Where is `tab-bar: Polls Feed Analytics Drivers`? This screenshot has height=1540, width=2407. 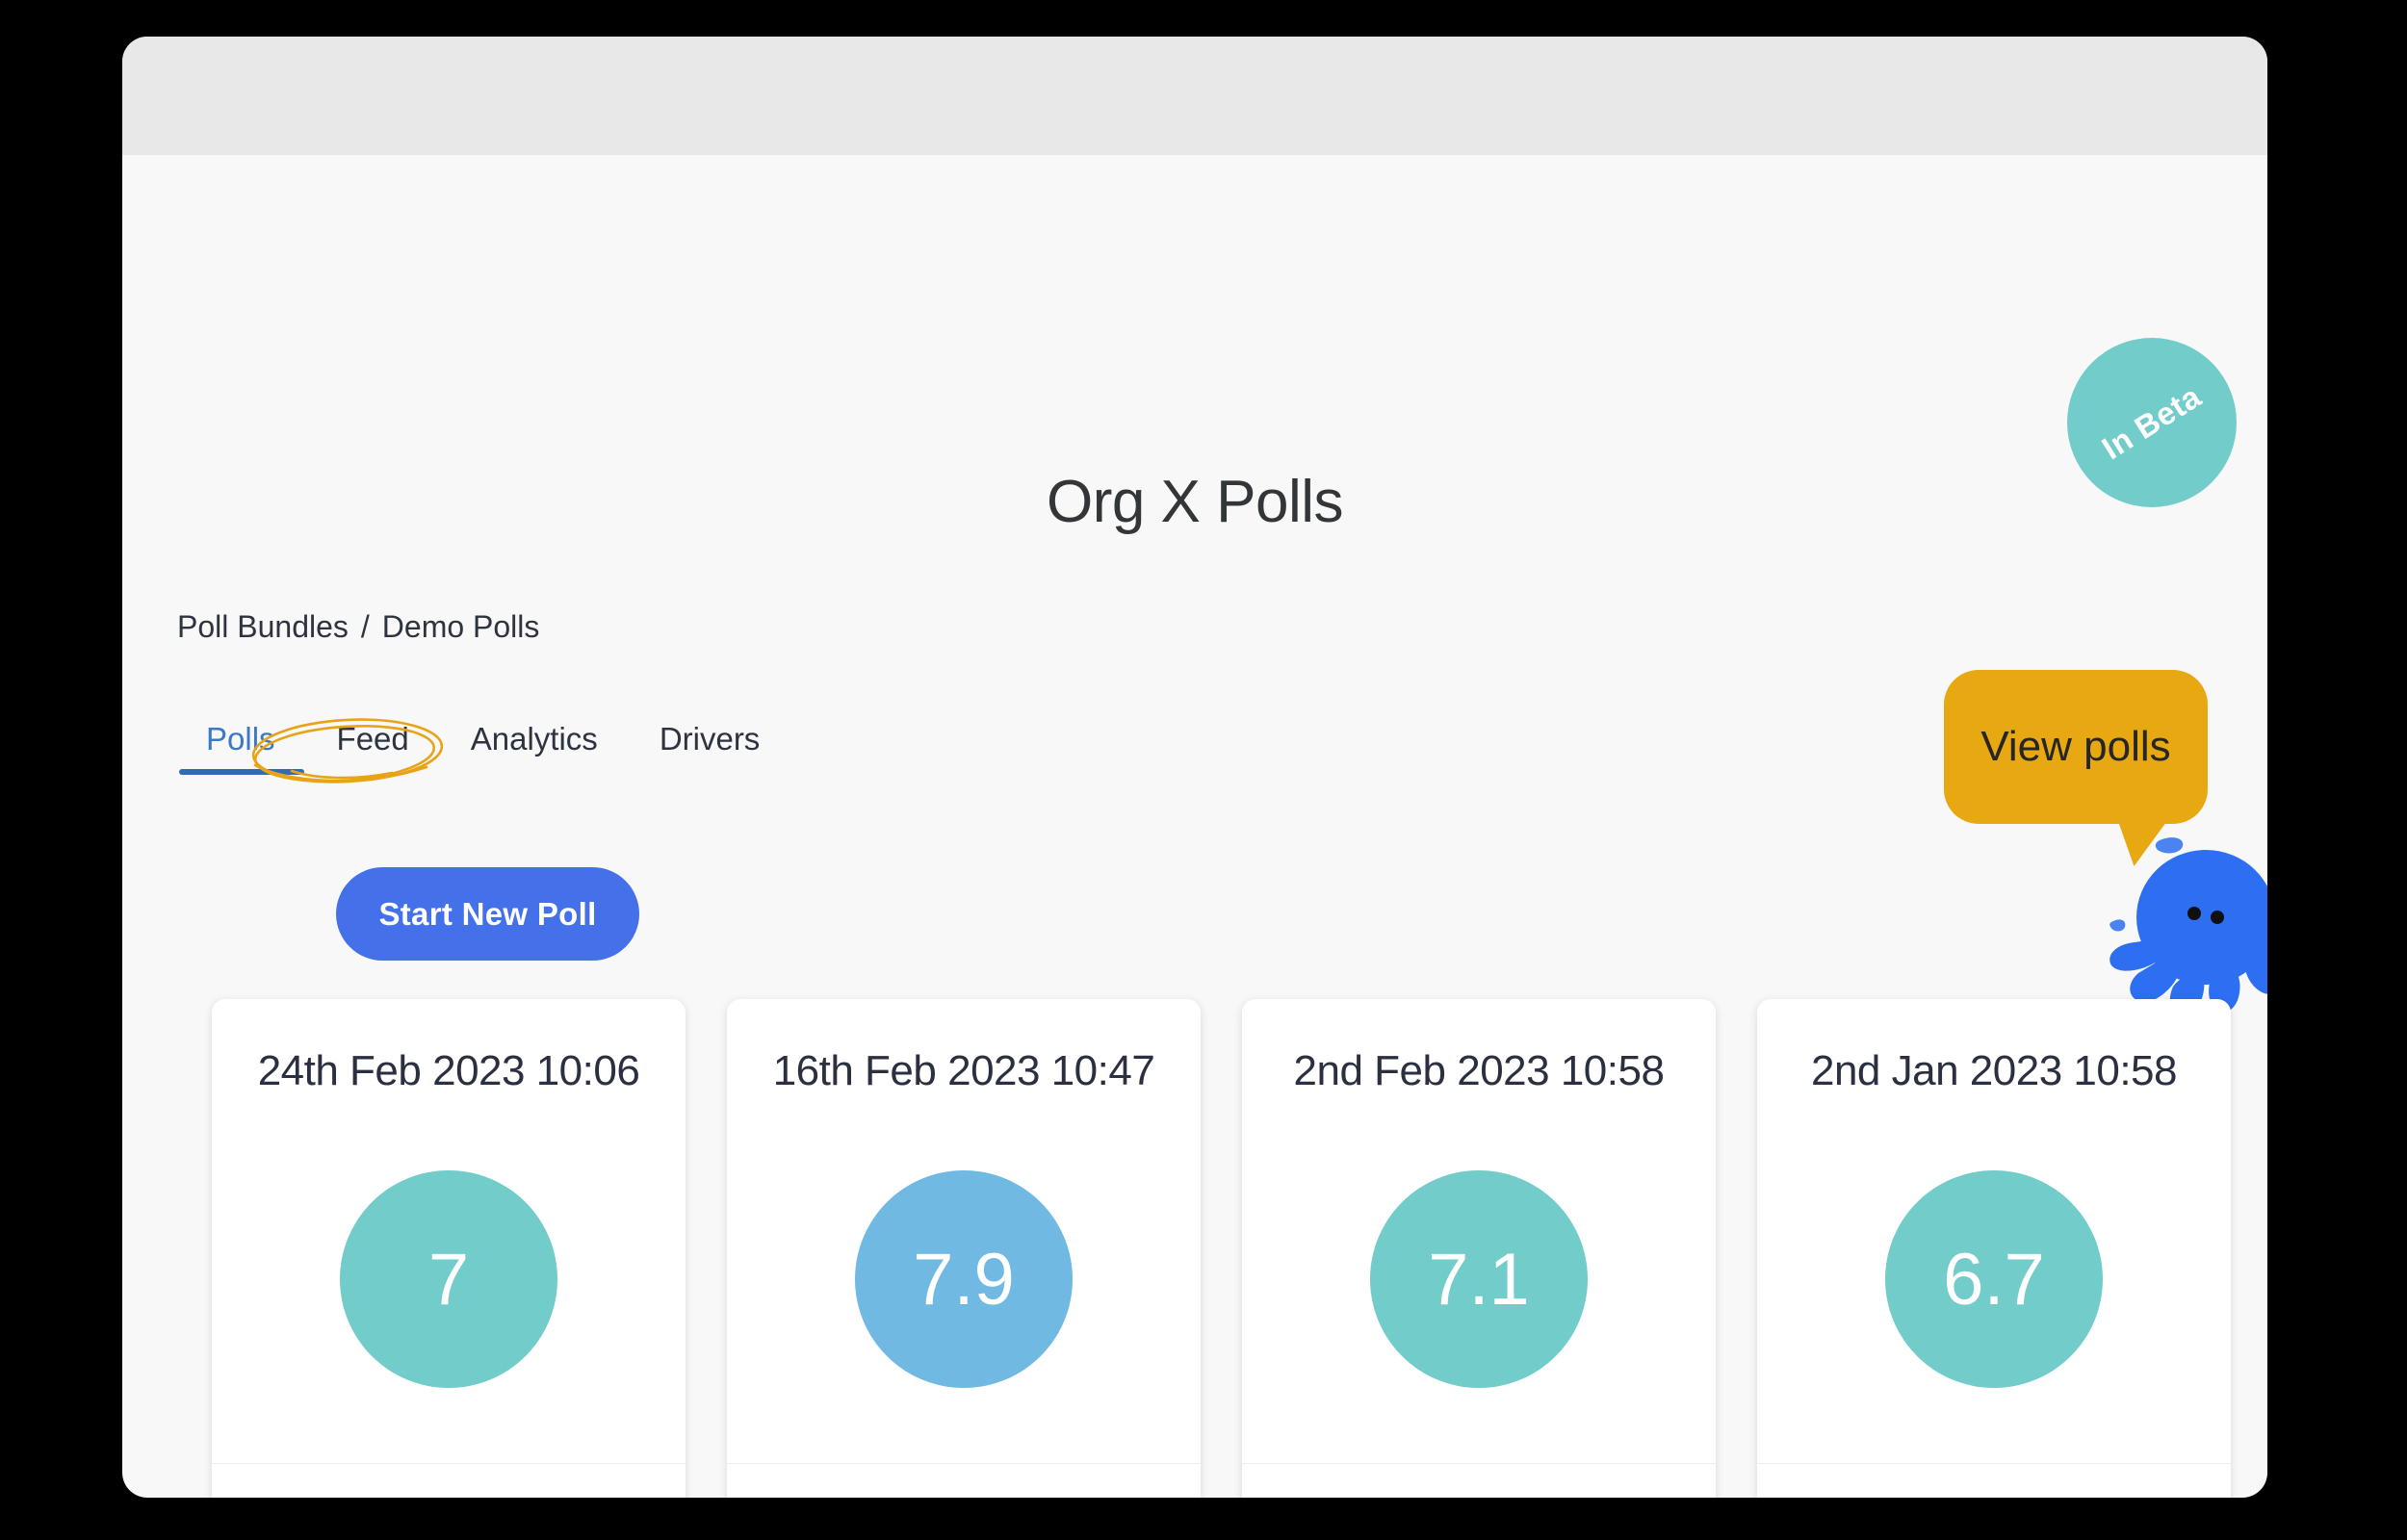
tab-bar: Polls Feed Analytics Drivers is located at coordinates (483, 748).